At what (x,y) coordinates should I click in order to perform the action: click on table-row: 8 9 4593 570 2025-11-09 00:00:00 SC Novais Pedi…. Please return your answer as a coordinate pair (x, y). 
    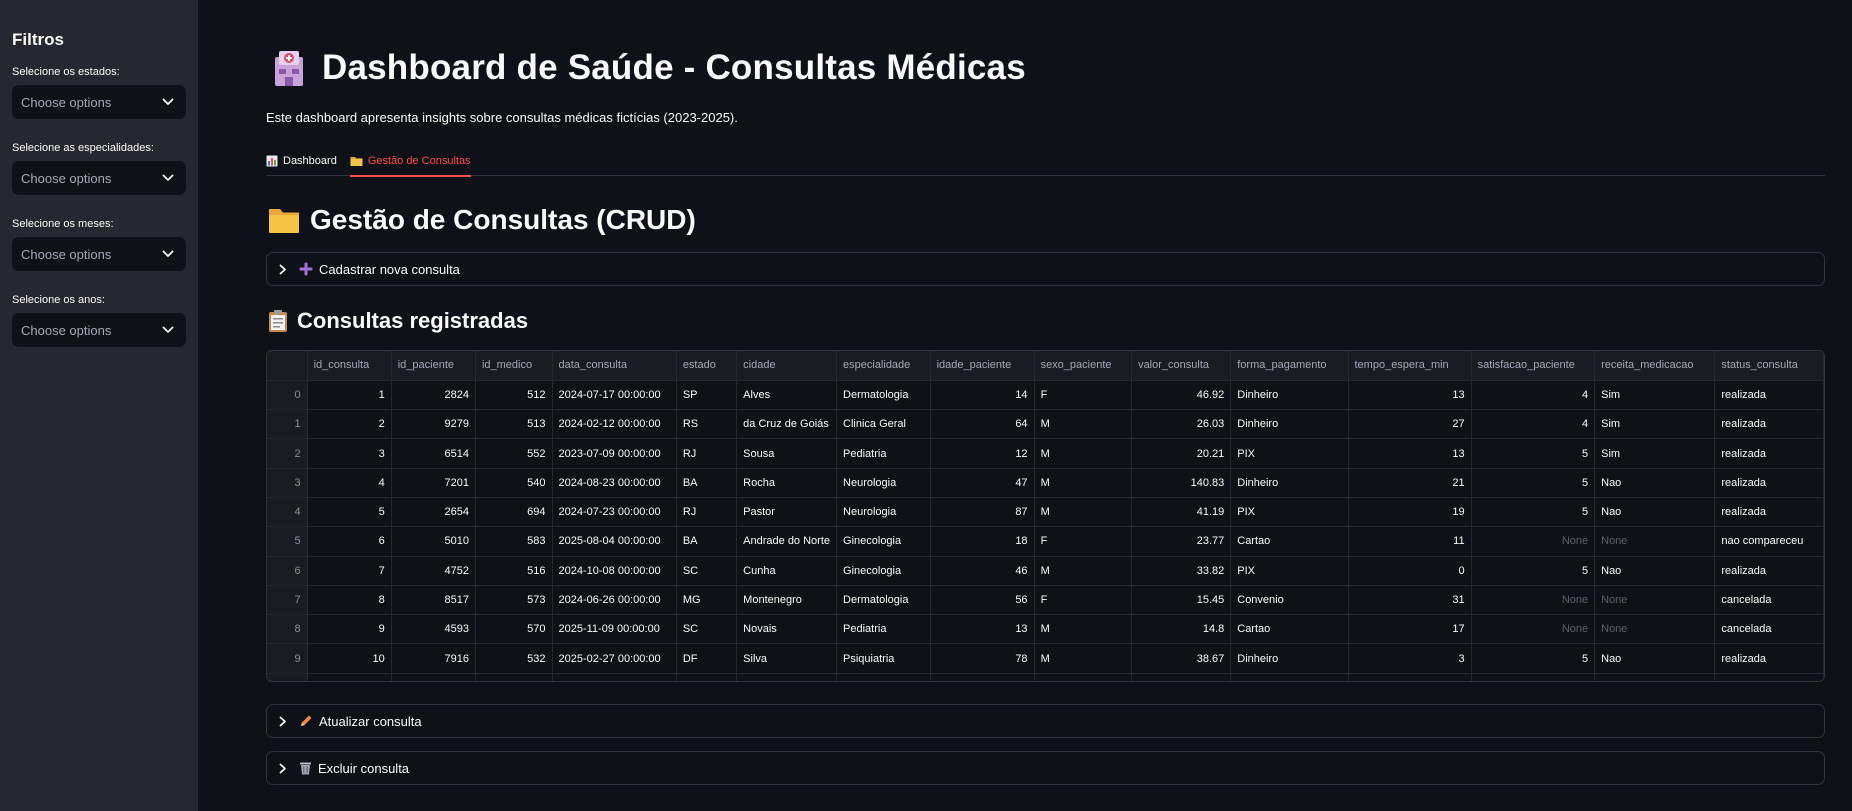
    Looking at the image, I should click on (1045, 629).